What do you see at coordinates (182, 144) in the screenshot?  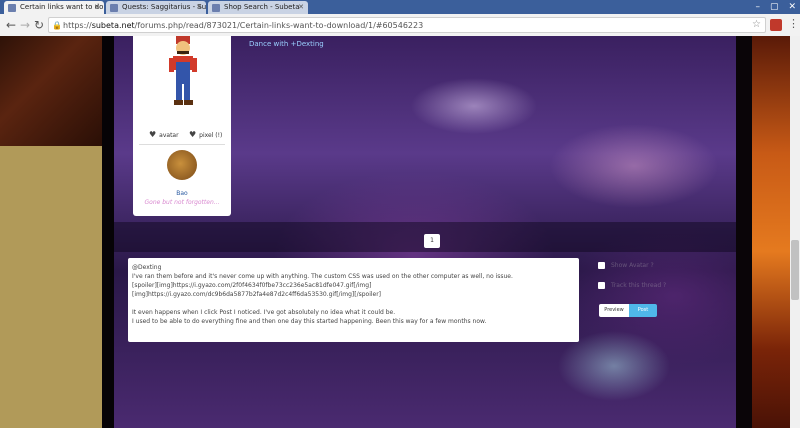 I see `divider` at bounding box center [182, 144].